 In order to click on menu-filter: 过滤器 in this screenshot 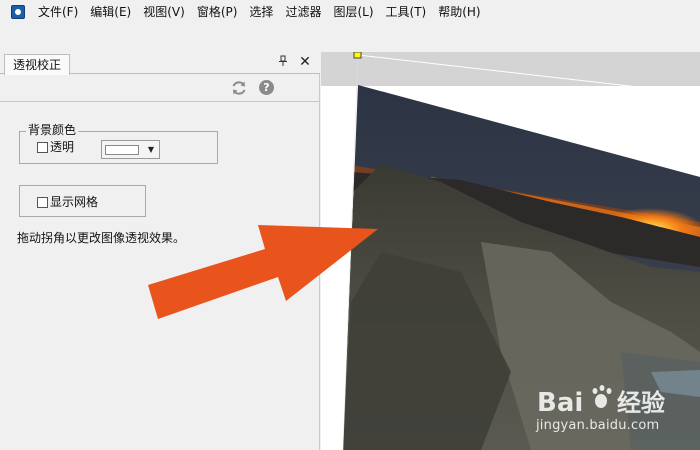, I will do `click(303, 12)`.